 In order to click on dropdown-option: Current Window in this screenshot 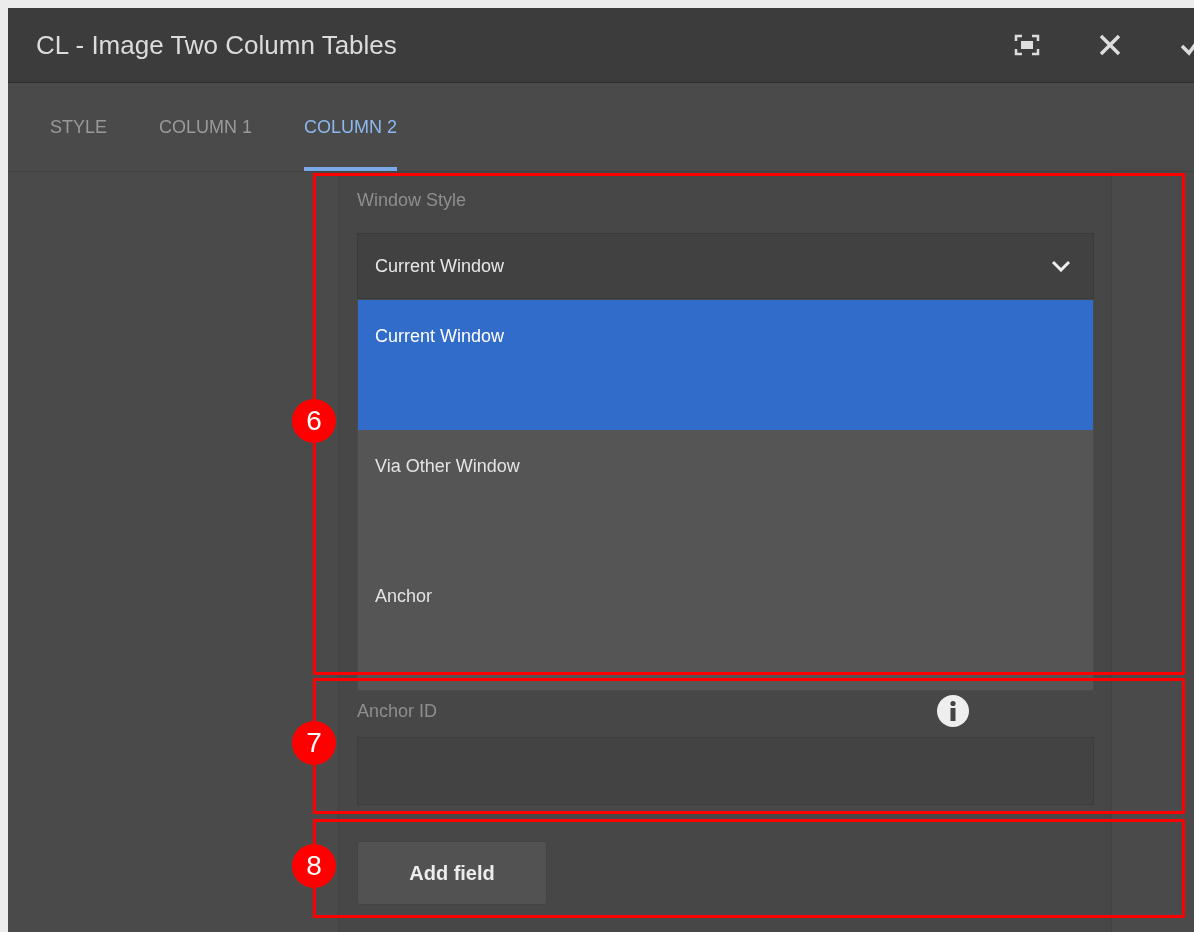, I will do `click(725, 365)`.